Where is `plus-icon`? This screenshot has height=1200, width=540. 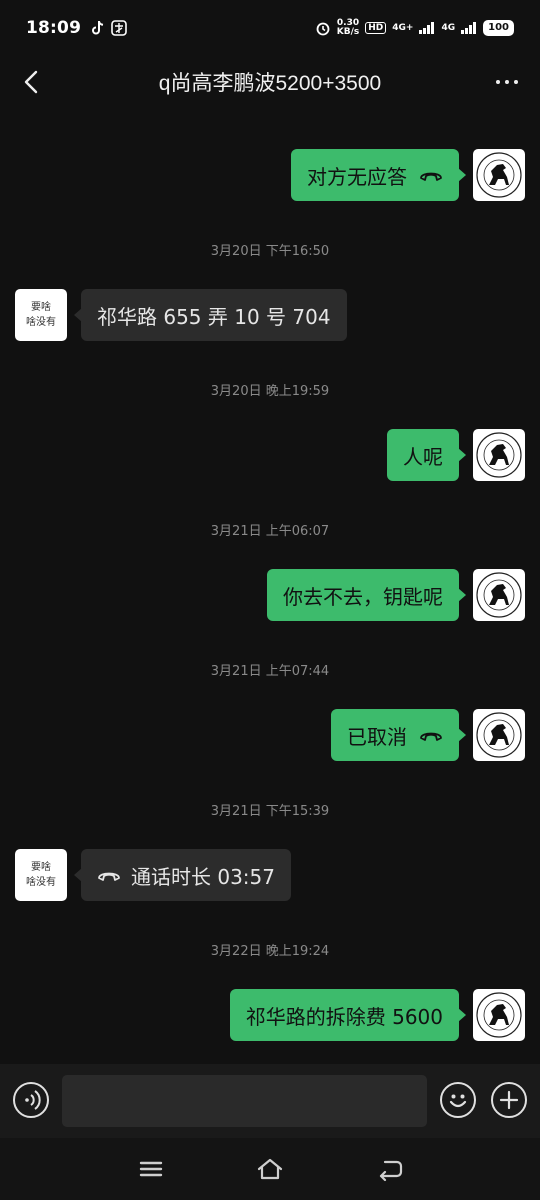 plus-icon is located at coordinates (509, 1100).